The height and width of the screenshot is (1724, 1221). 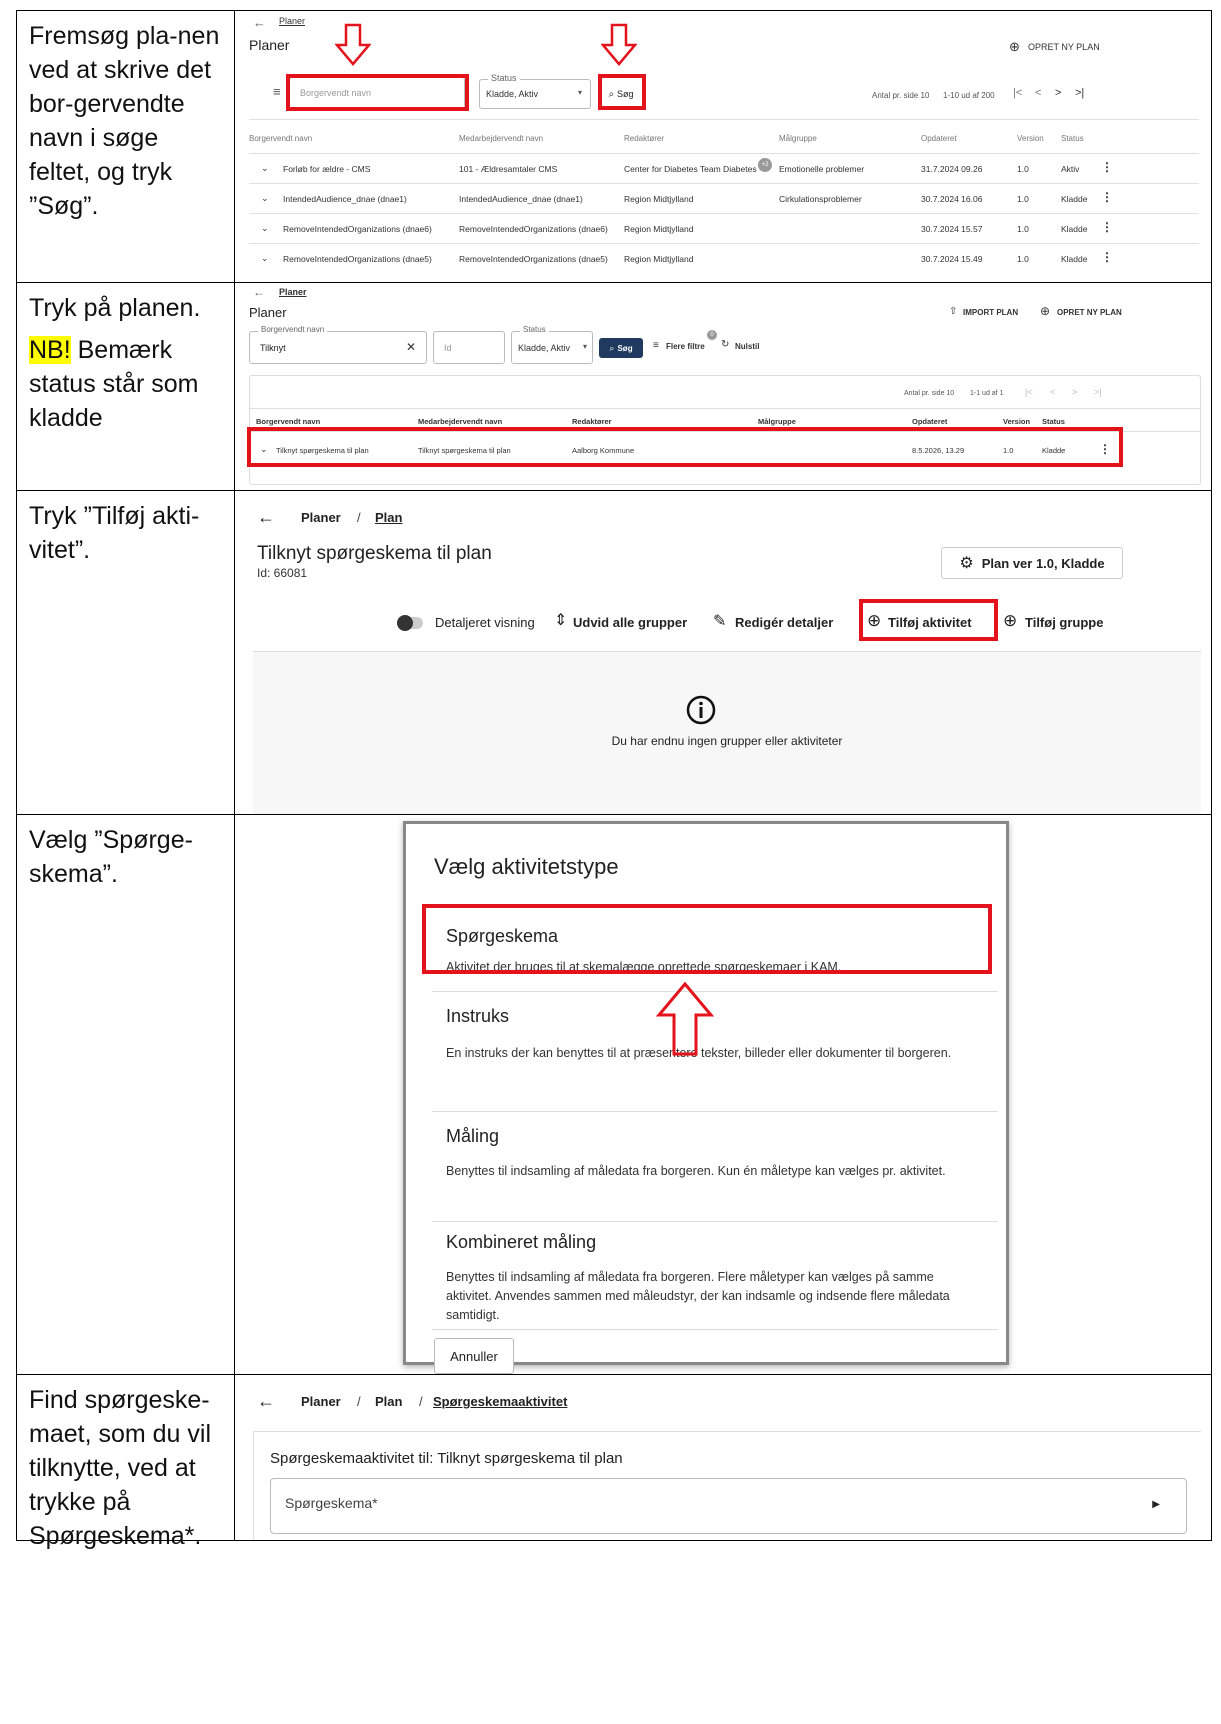 I want to click on reset-button: Nulstil, so click(x=747, y=346).